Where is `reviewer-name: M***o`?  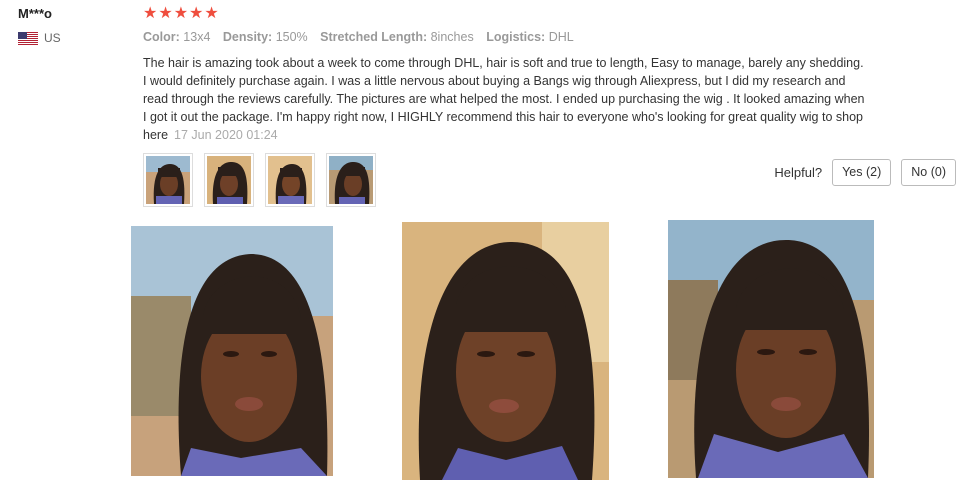
reviewer-name: M***o is located at coordinates (35, 13).